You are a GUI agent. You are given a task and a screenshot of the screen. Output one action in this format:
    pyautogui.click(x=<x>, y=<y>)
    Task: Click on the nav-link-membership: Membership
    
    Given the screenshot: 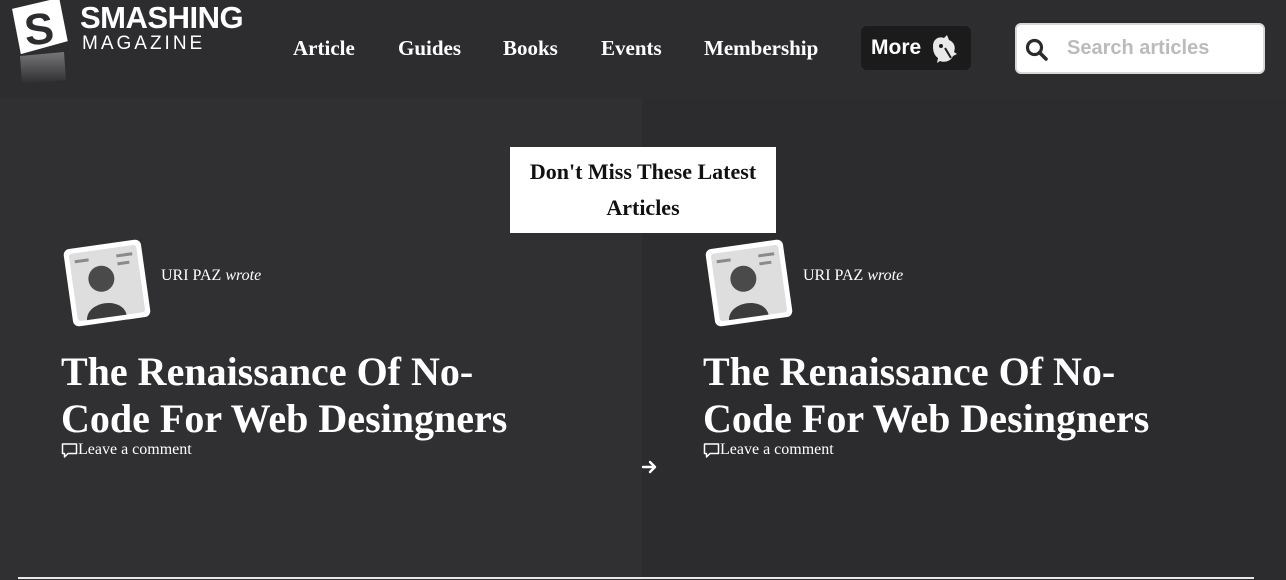 What is the action you would take?
    pyautogui.click(x=761, y=49)
    